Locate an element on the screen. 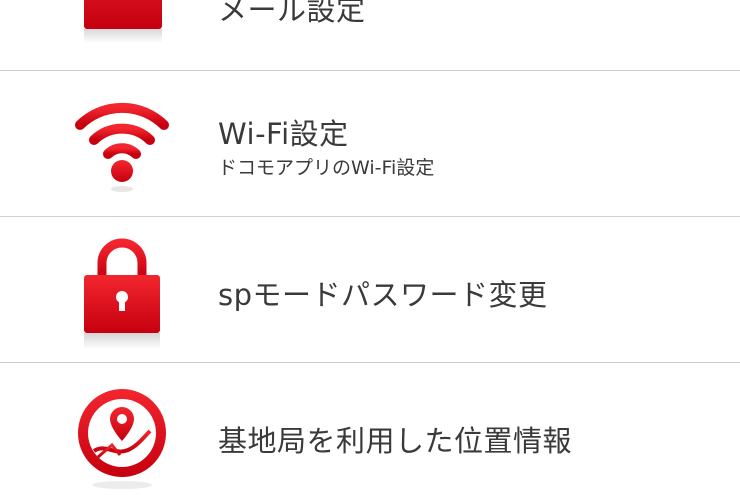 The height and width of the screenshot is (495, 740). lock-icon is located at coordinates (122, 292).